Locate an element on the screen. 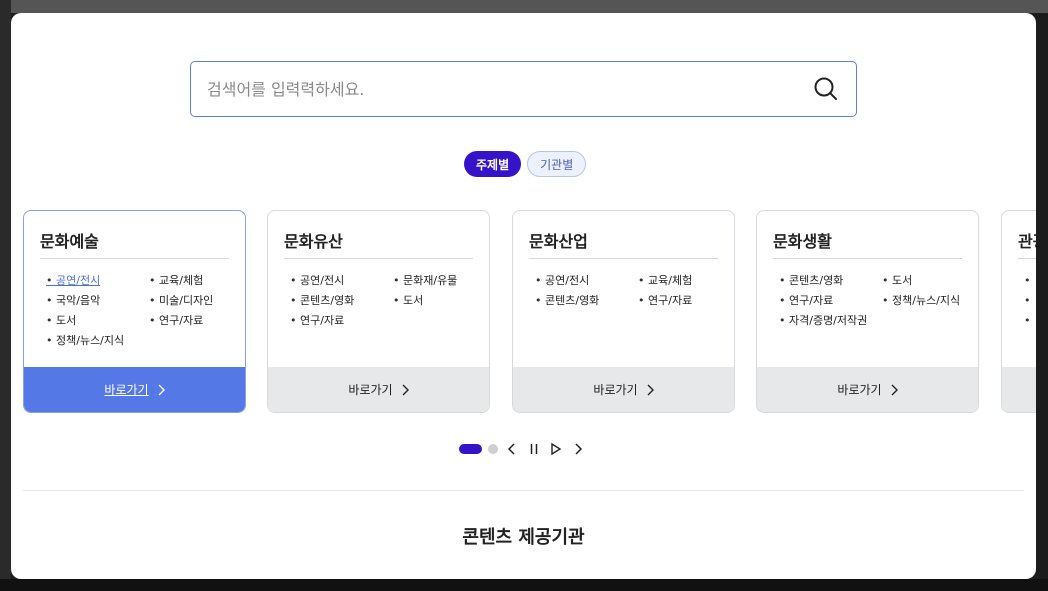 This screenshot has width=1048, height=591. card-item-list: 공연/전시 문화재/유물 콘텐츠/영화 도서 연구/자료 is located at coordinates (385, 301).